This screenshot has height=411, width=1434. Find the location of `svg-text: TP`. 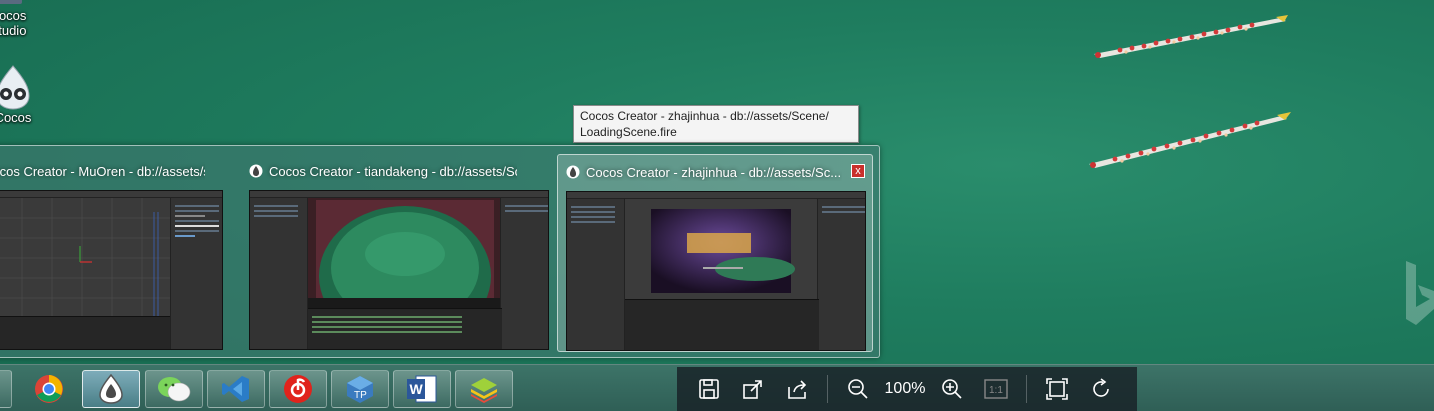

svg-text: TP is located at coordinates (360, 395).